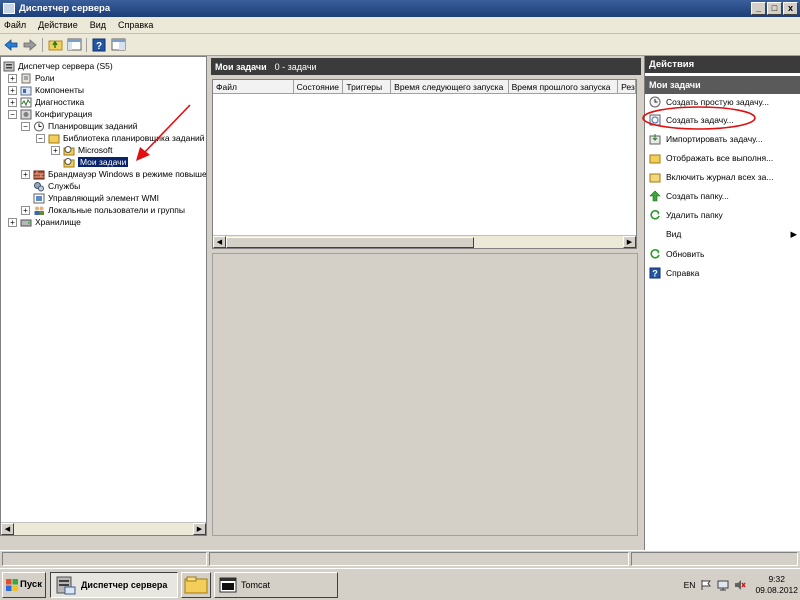 The image size is (800, 600). I want to click on server-icon, so click(9, 66).